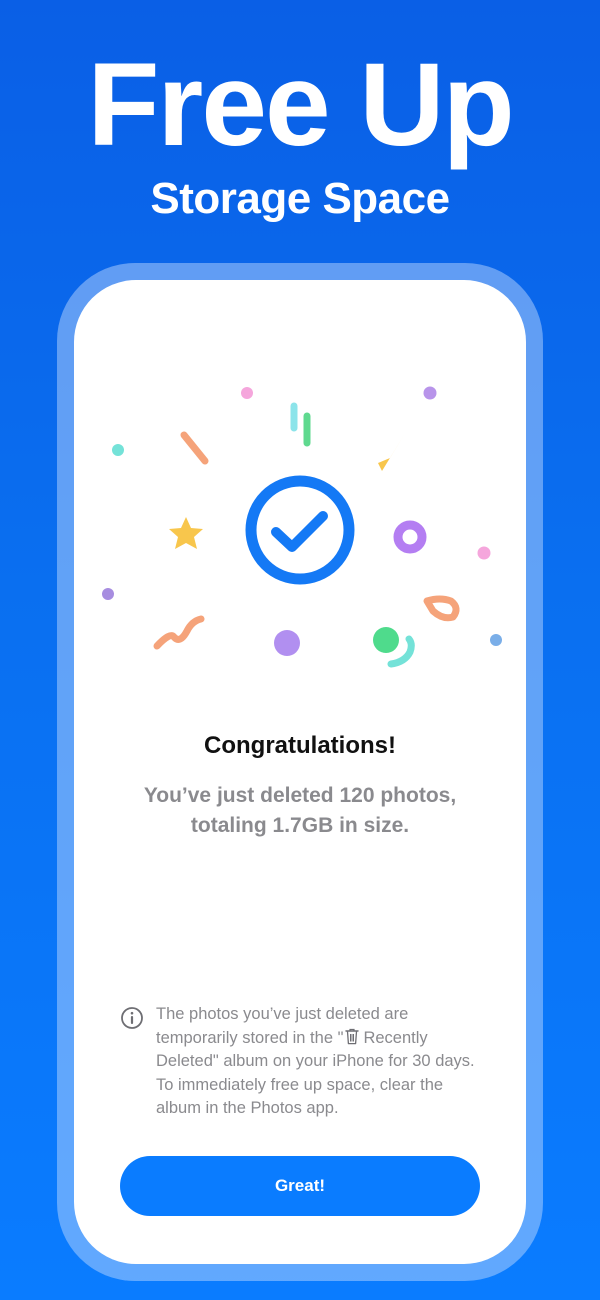 The width and height of the screenshot is (600, 1300). I want to click on congratulations-title: Congratulations!, so click(300, 745).